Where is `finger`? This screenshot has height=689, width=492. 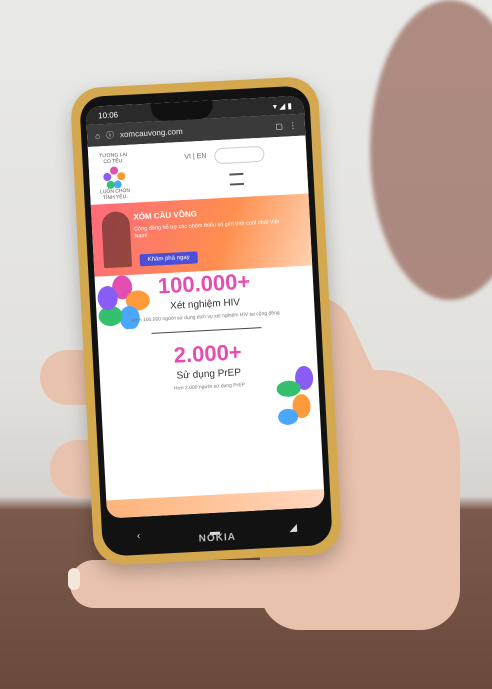 finger is located at coordinates (190, 584).